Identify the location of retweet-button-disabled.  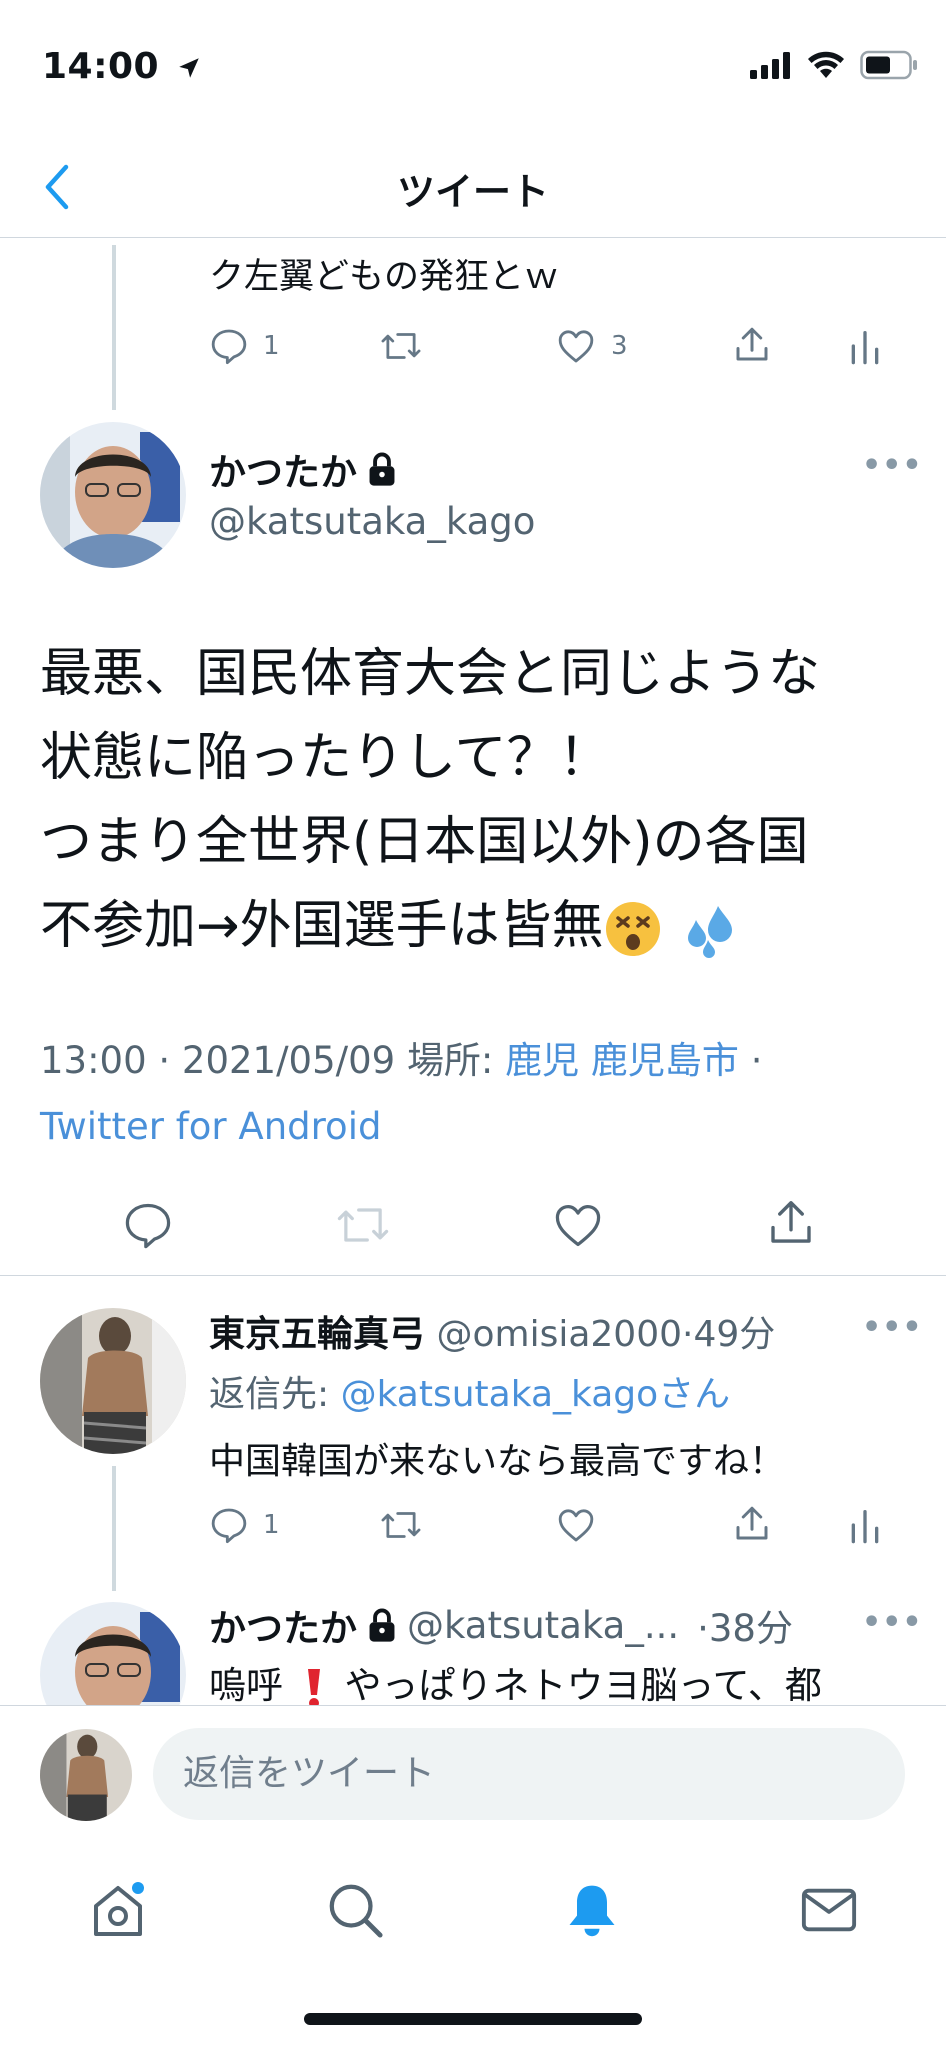
(363, 1225).